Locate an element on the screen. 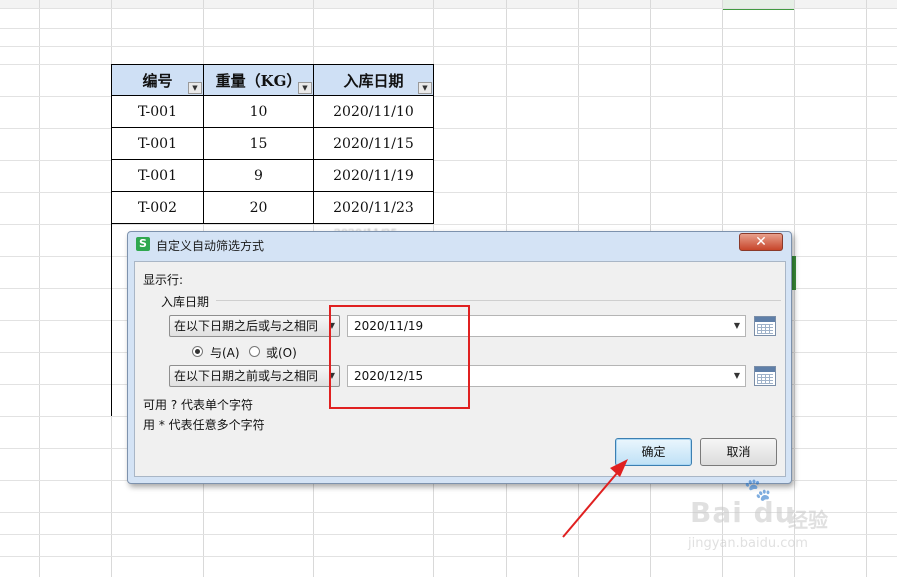 Image resolution: width=897 pixels, height=577 pixels. watermark-url: jingyan.baidu.com is located at coordinates (748, 543).